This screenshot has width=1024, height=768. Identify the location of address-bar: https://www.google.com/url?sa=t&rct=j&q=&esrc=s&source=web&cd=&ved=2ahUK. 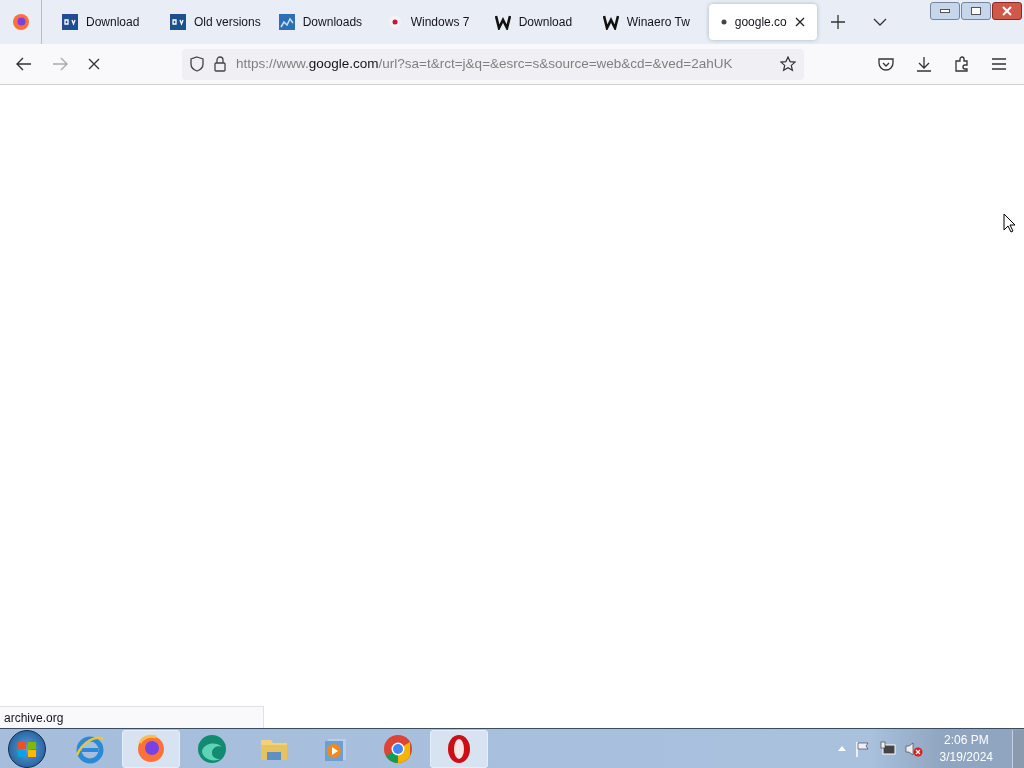
(493, 64).